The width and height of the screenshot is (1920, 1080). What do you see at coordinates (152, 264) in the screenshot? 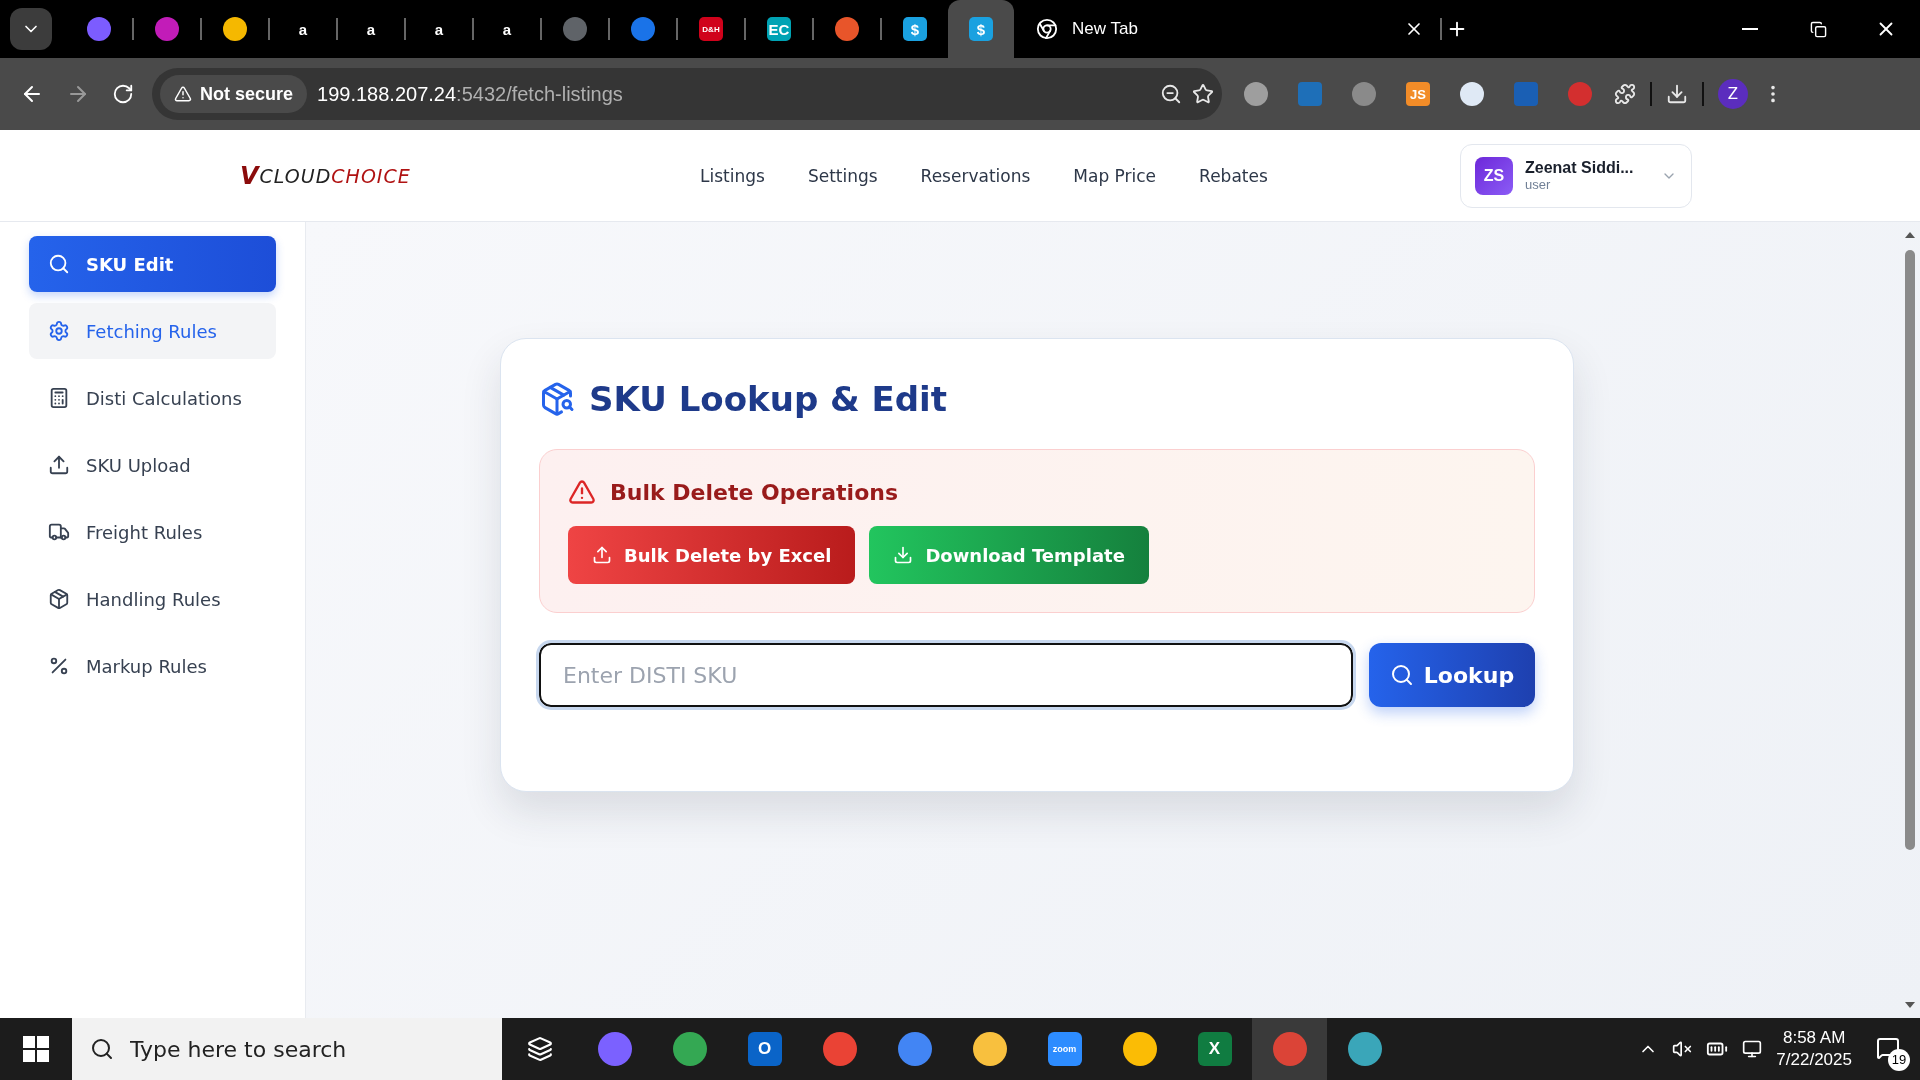
I see `sidebar-item: SKU Edit` at bounding box center [152, 264].